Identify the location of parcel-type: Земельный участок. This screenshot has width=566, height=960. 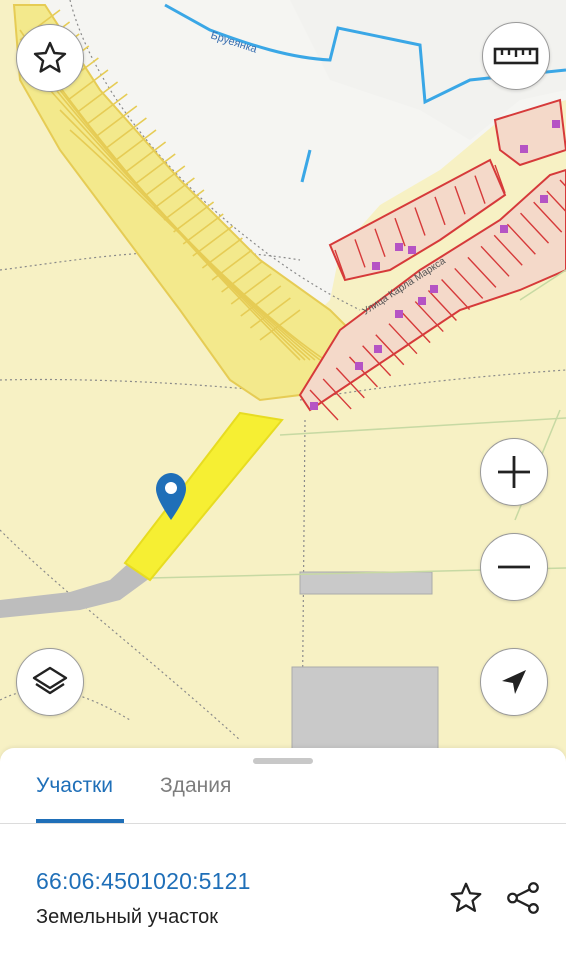
(127, 917).